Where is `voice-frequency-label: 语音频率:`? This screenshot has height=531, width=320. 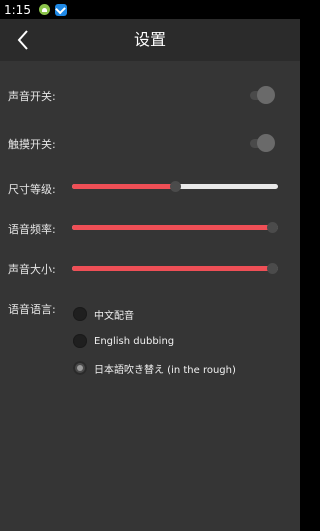
voice-frequency-label: 语音频率: is located at coordinates (32, 229).